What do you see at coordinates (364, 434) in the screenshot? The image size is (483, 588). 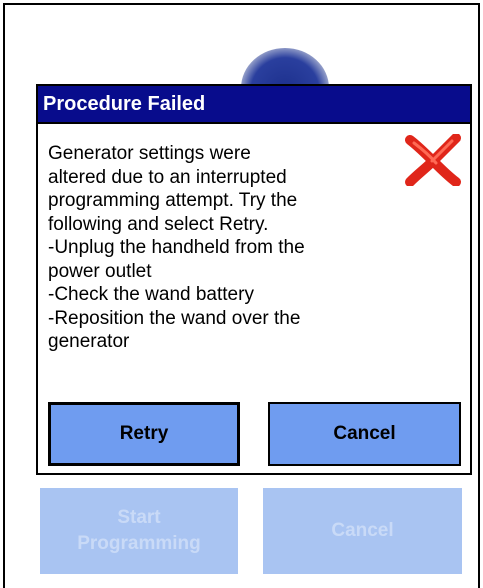 I see `cancel-button: Cancel` at bounding box center [364, 434].